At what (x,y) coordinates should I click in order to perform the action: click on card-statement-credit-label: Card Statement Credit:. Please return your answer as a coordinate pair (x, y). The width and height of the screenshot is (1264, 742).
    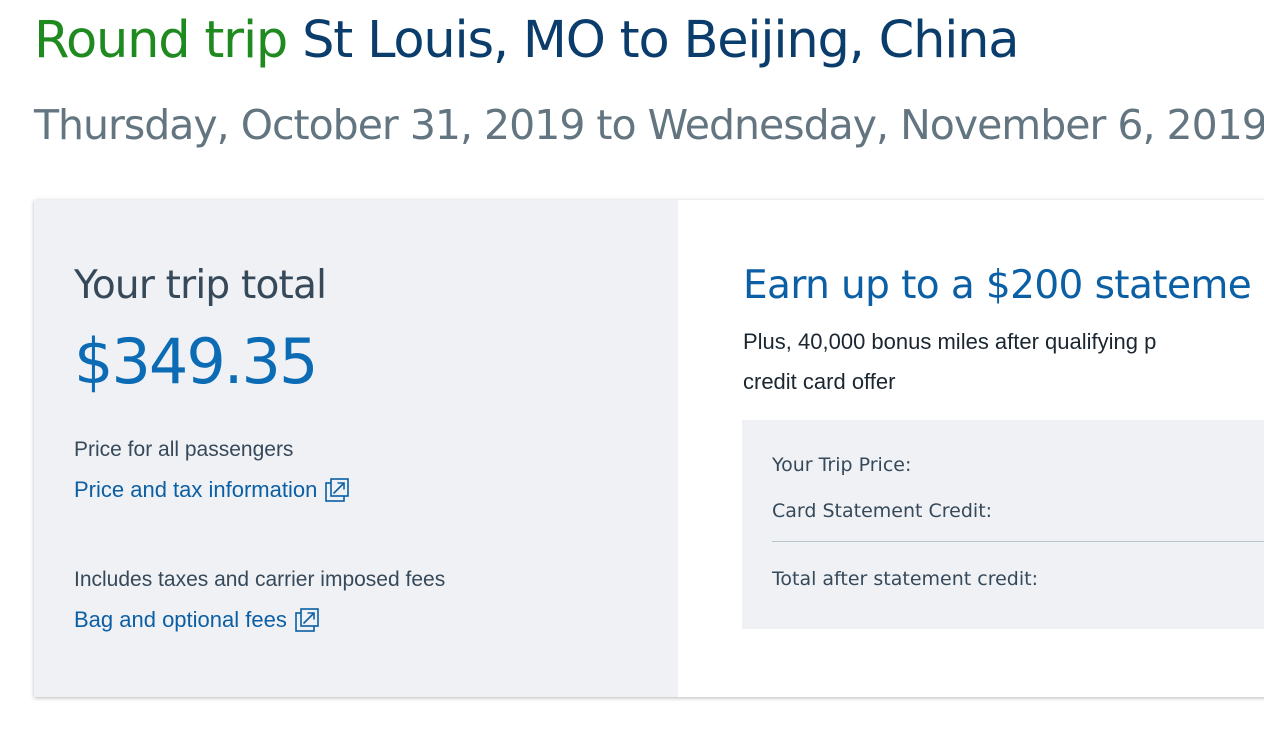
    Looking at the image, I should click on (882, 511).